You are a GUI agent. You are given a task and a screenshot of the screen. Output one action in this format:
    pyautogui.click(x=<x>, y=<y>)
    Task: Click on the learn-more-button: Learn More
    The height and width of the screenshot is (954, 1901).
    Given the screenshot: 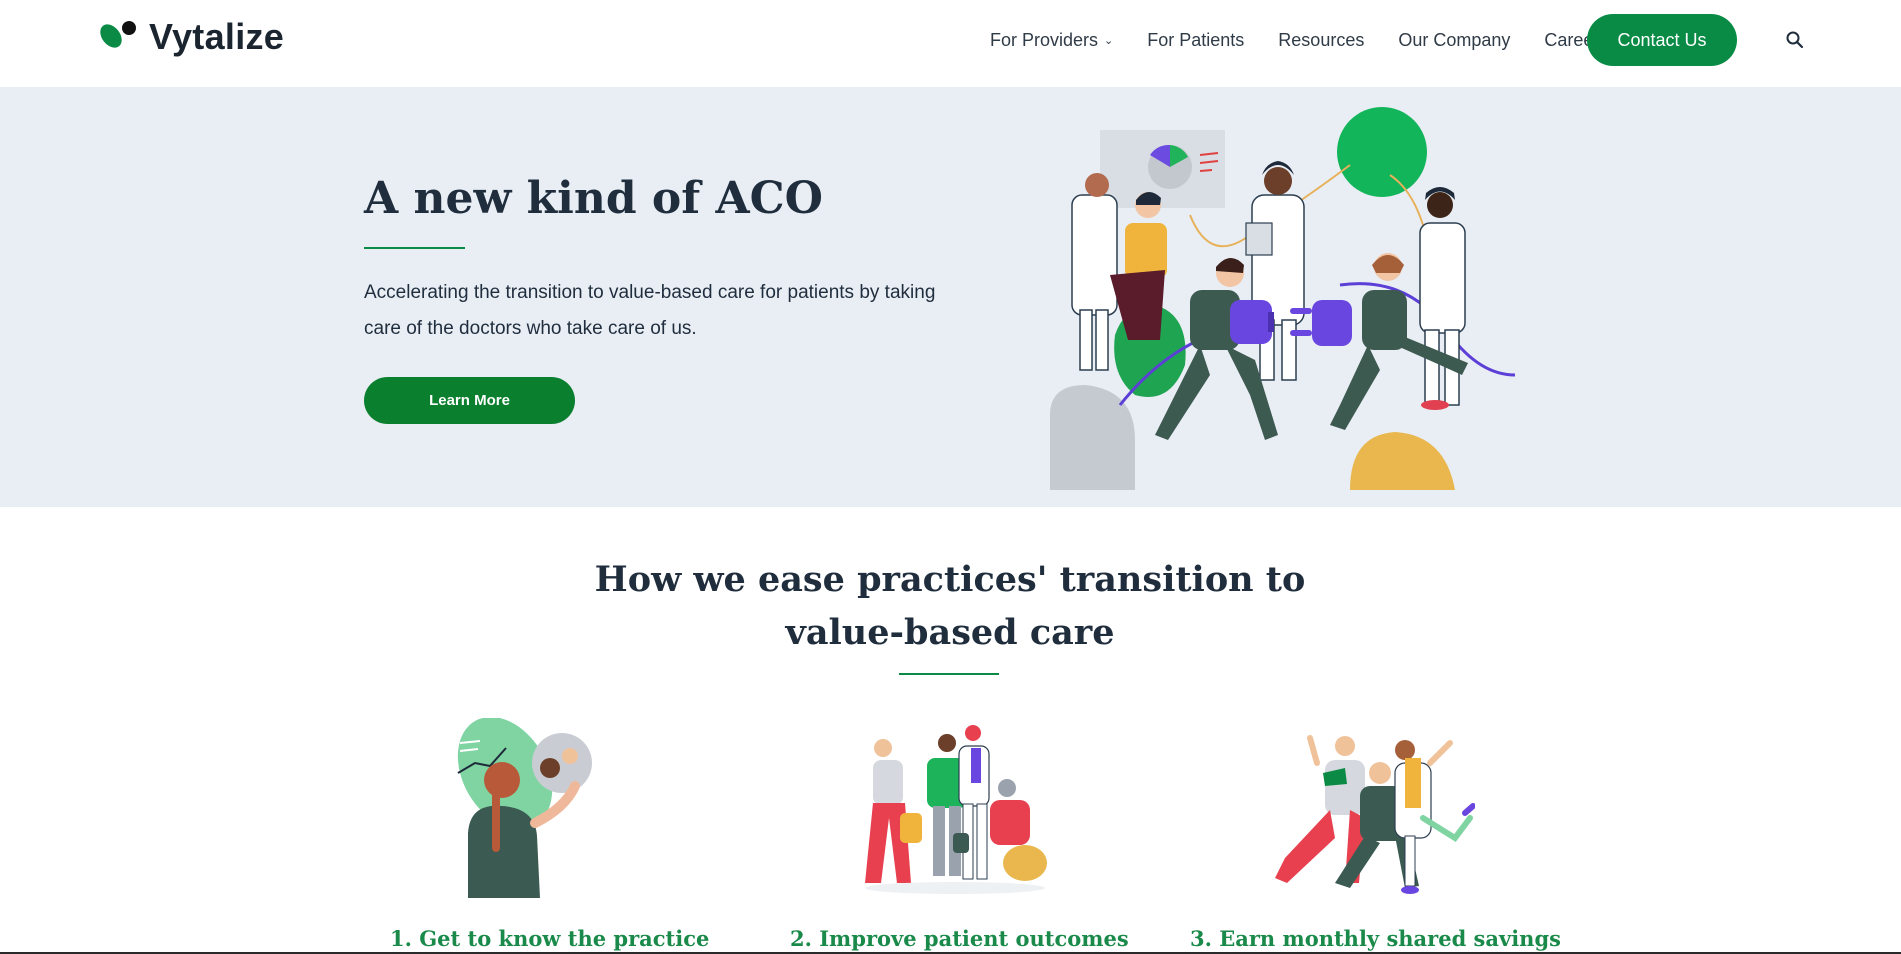 What is the action you would take?
    pyautogui.click(x=469, y=400)
    